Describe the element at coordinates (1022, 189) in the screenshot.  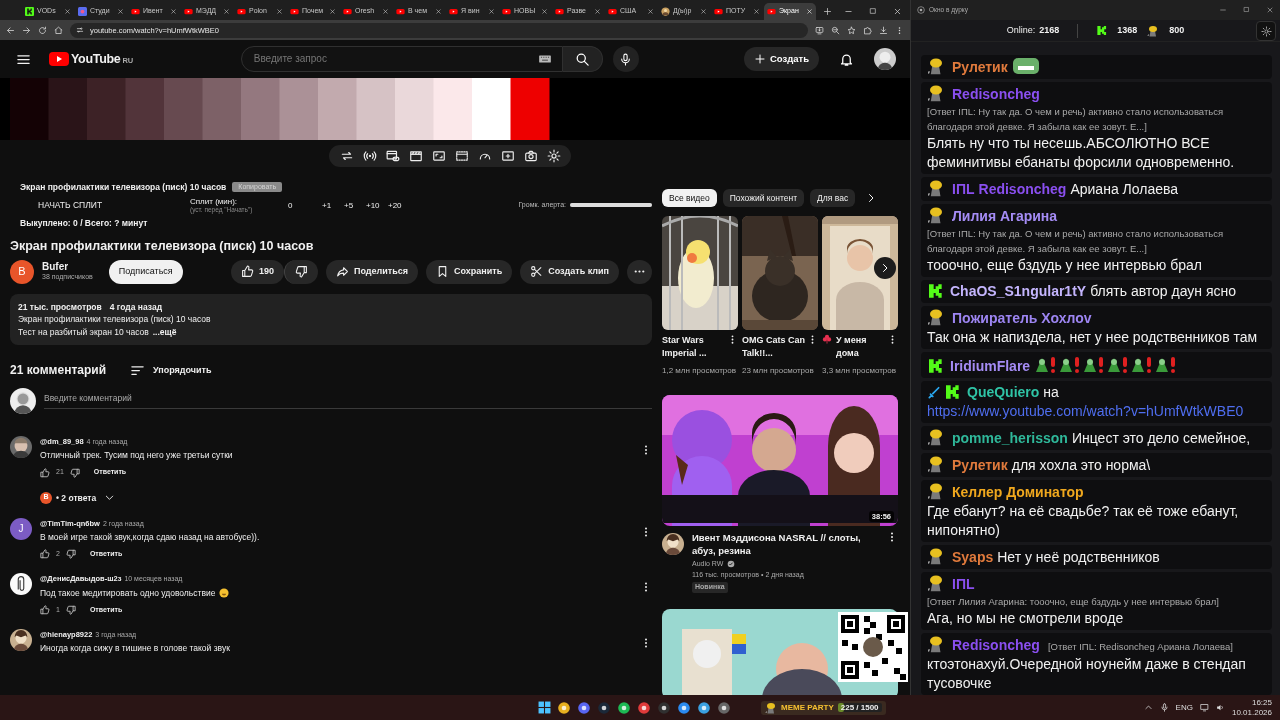
I see `mention: Redisoncheg` at that location.